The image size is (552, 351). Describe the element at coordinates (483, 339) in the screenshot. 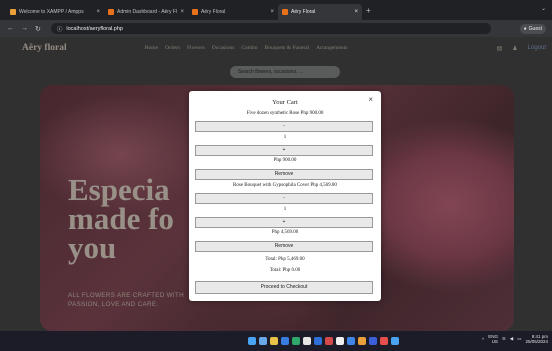

I see `tray-chevron-icon: ^` at that location.